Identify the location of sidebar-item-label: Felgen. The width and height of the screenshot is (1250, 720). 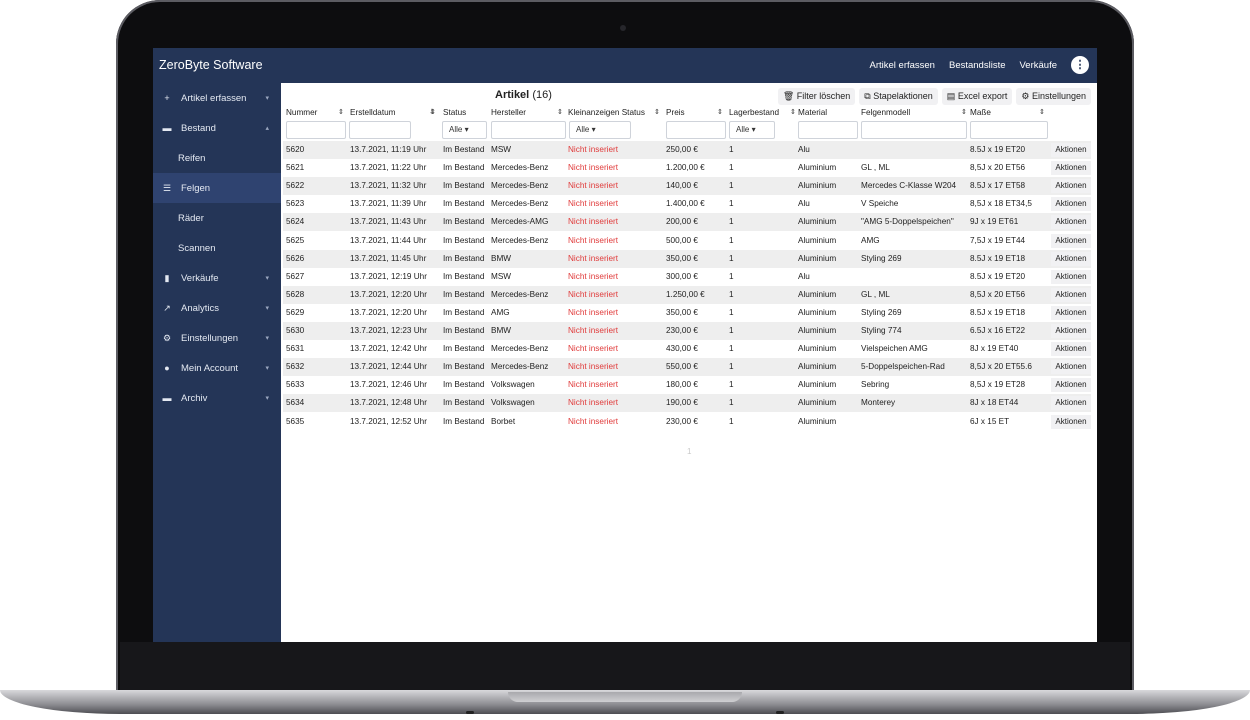
(196, 188).